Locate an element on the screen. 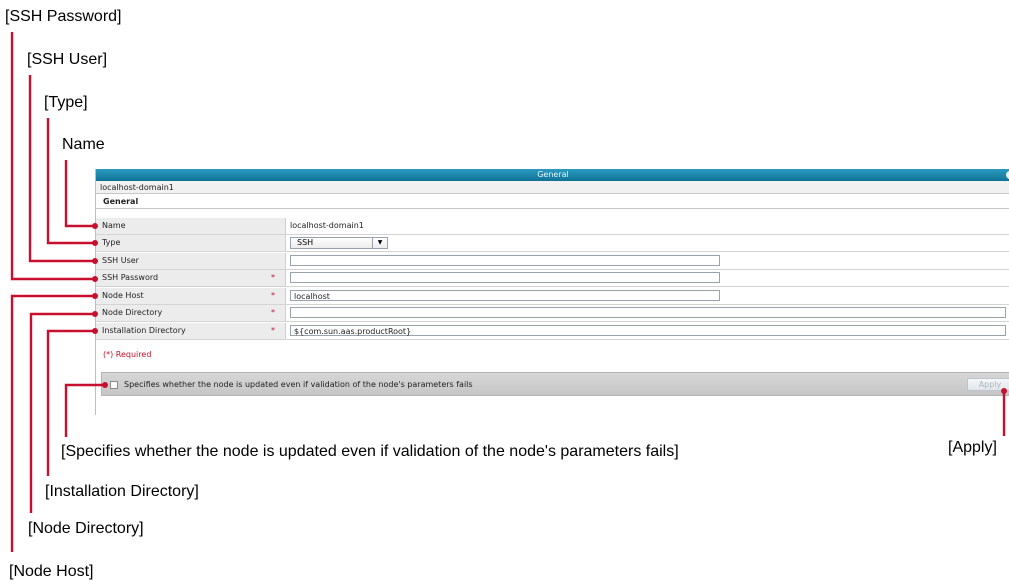  section-title: General is located at coordinates (552, 202).